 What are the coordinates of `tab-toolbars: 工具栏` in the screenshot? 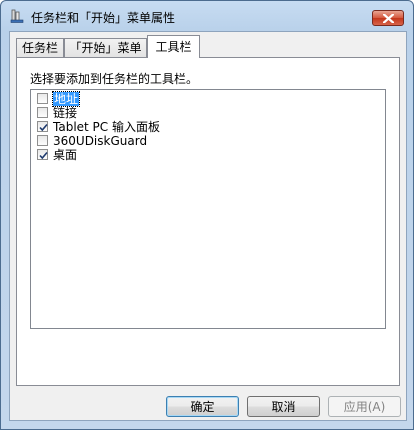 It's located at (173, 46).